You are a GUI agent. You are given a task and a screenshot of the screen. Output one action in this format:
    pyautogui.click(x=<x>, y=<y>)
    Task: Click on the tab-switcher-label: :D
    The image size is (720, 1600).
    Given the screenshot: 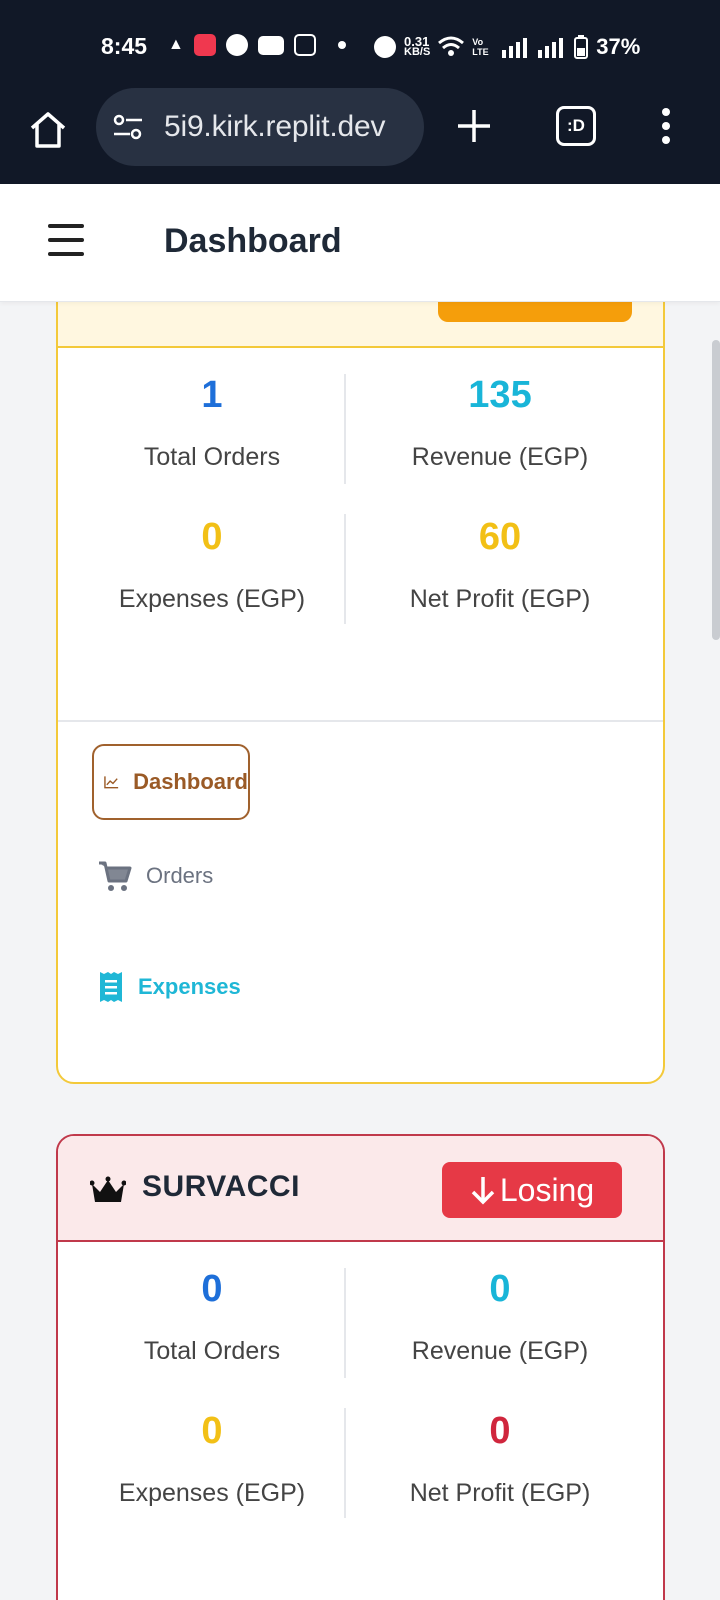 What is the action you would take?
    pyautogui.click(x=576, y=125)
    